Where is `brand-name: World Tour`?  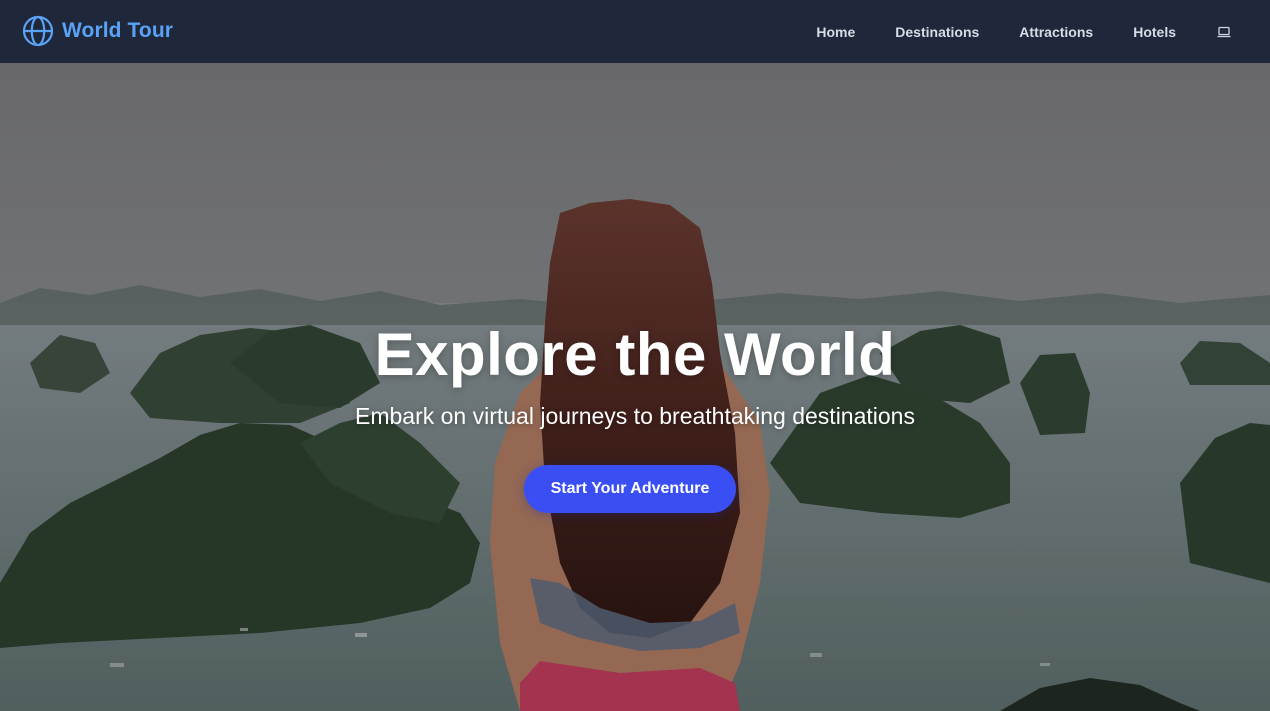
brand-name: World Tour is located at coordinates (118, 30).